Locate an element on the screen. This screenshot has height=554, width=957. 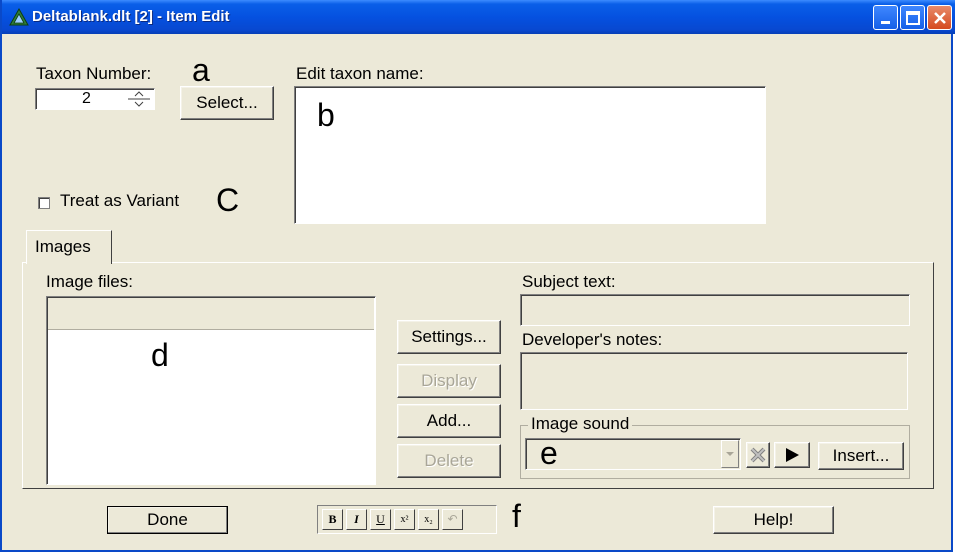
done-button: Done is located at coordinates (167, 520).